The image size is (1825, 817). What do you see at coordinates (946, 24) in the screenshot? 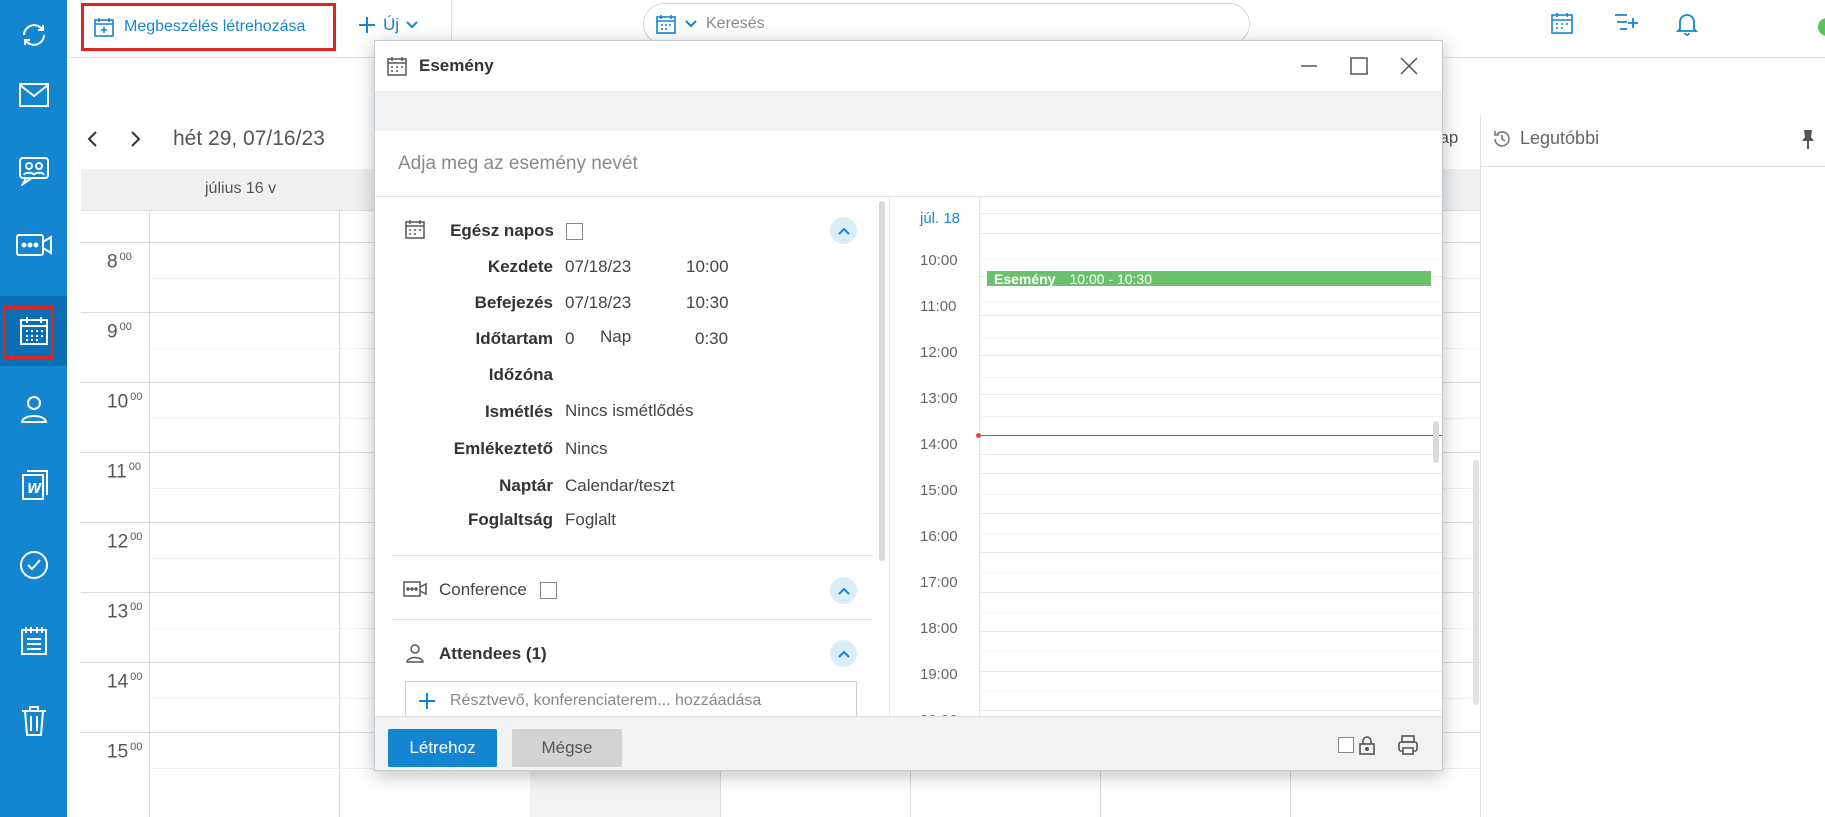
I see `search-field: Keresés` at bounding box center [946, 24].